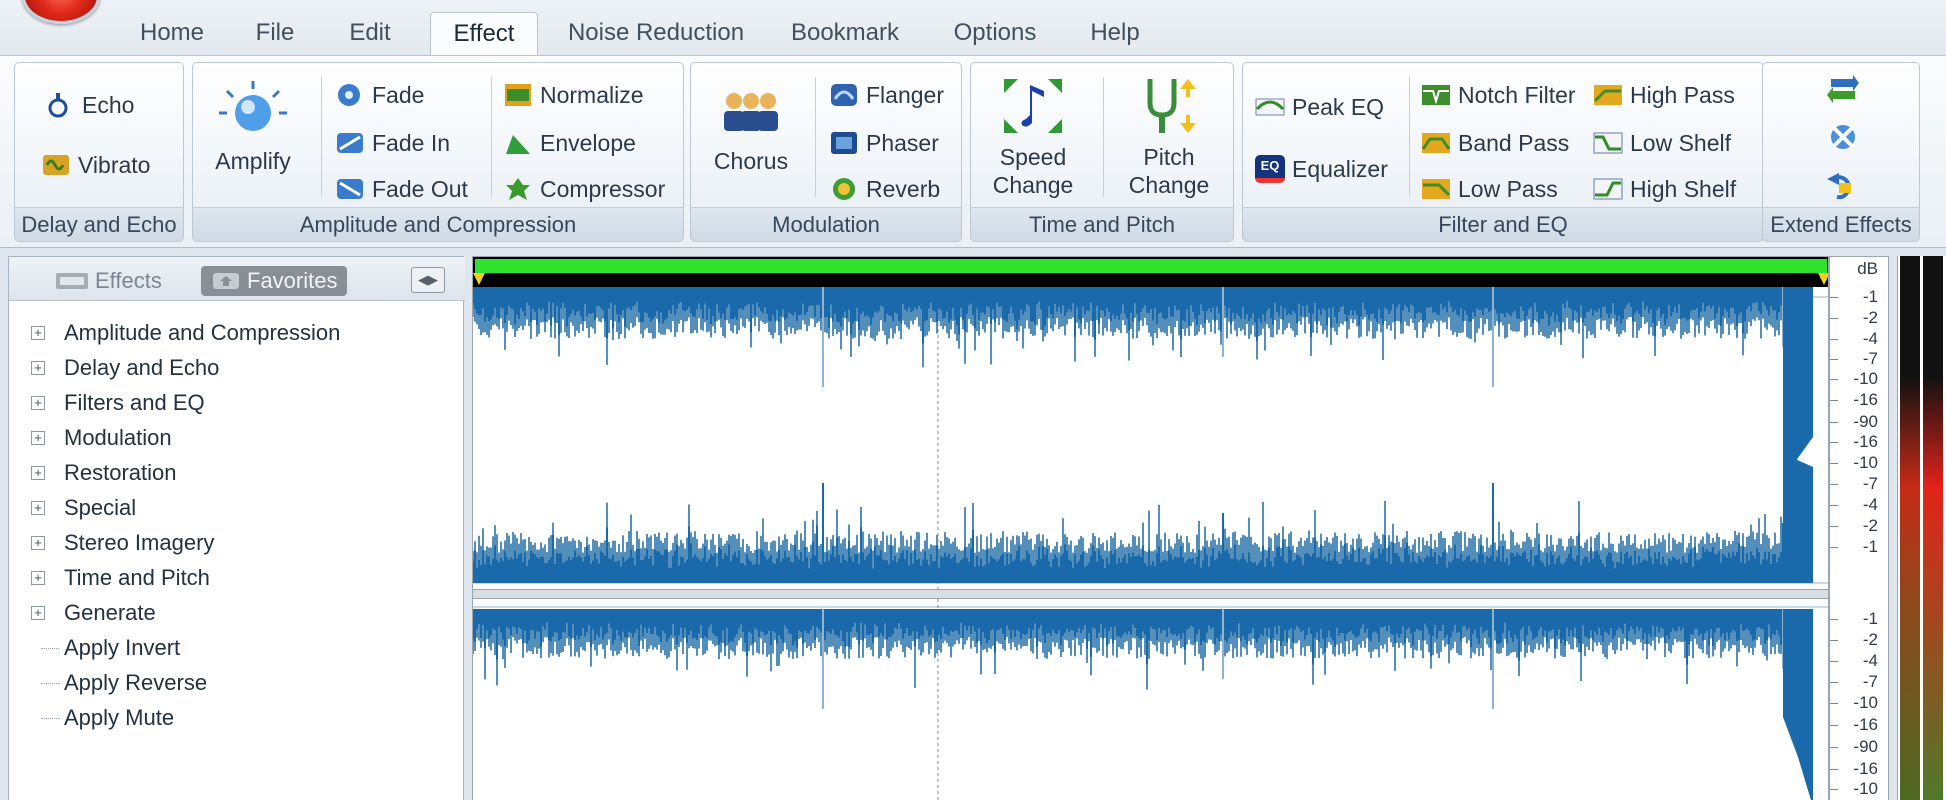 This screenshot has height=800, width=1946. What do you see at coordinates (411, 142) in the screenshot?
I see `fade-in-label: Fade In` at bounding box center [411, 142].